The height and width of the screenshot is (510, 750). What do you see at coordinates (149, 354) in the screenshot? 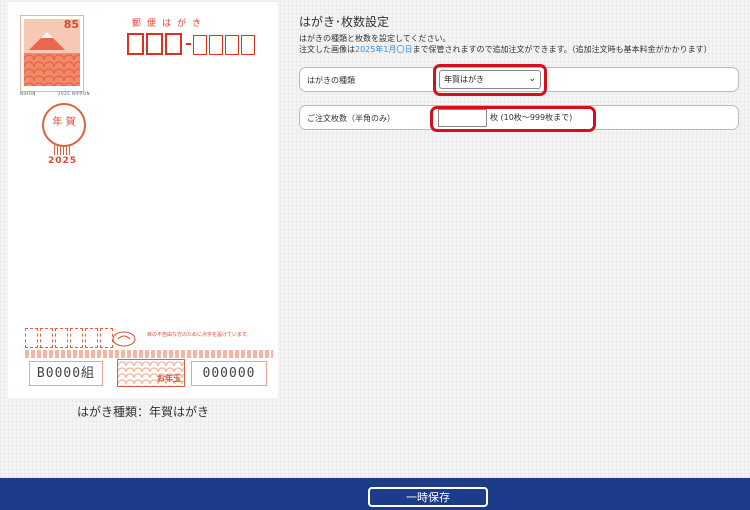
I see `lottery-strip` at bounding box center [149, 354].